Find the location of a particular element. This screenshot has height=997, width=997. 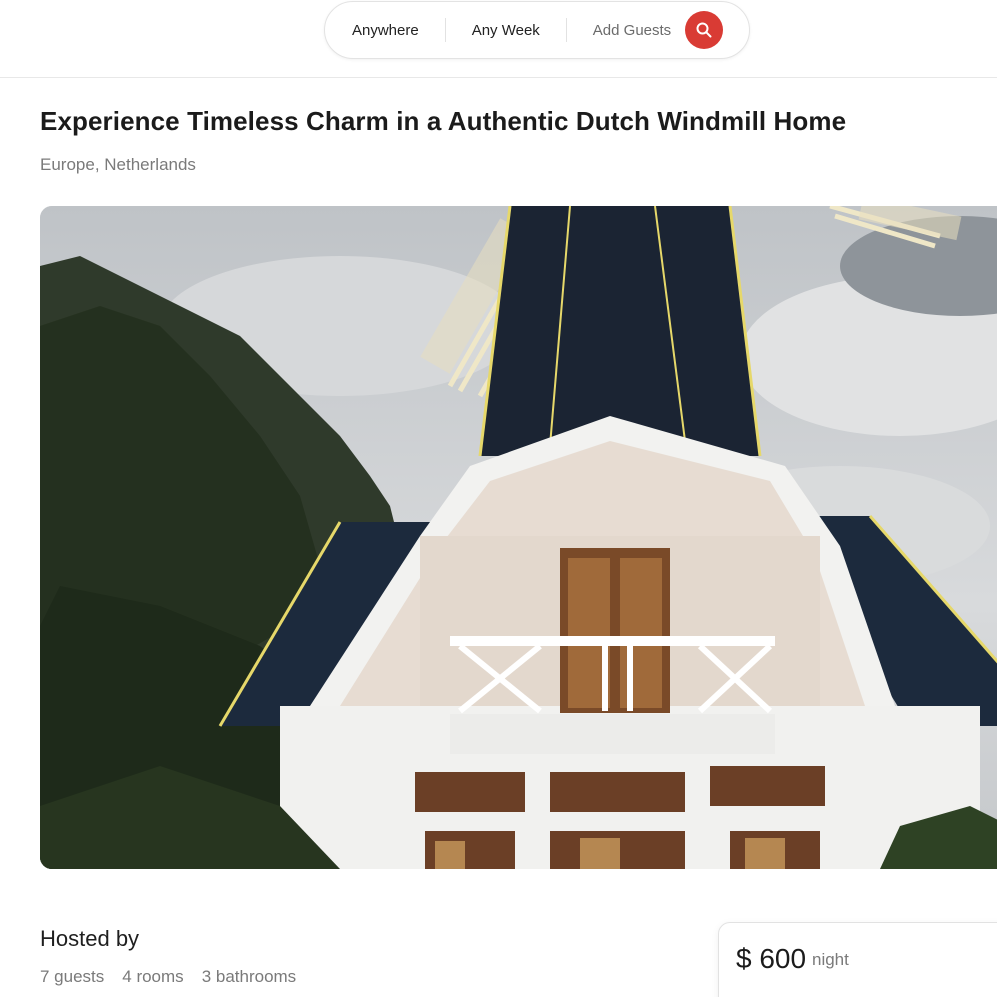

listing-location: Europe, Netherlands is located at coordinates (118, 164).